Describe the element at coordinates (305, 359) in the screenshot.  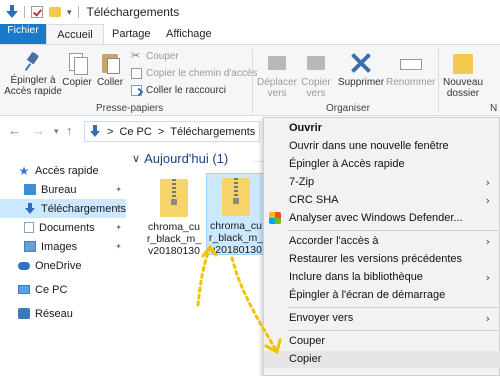
I see `menu-item-label: Copier` at that location.